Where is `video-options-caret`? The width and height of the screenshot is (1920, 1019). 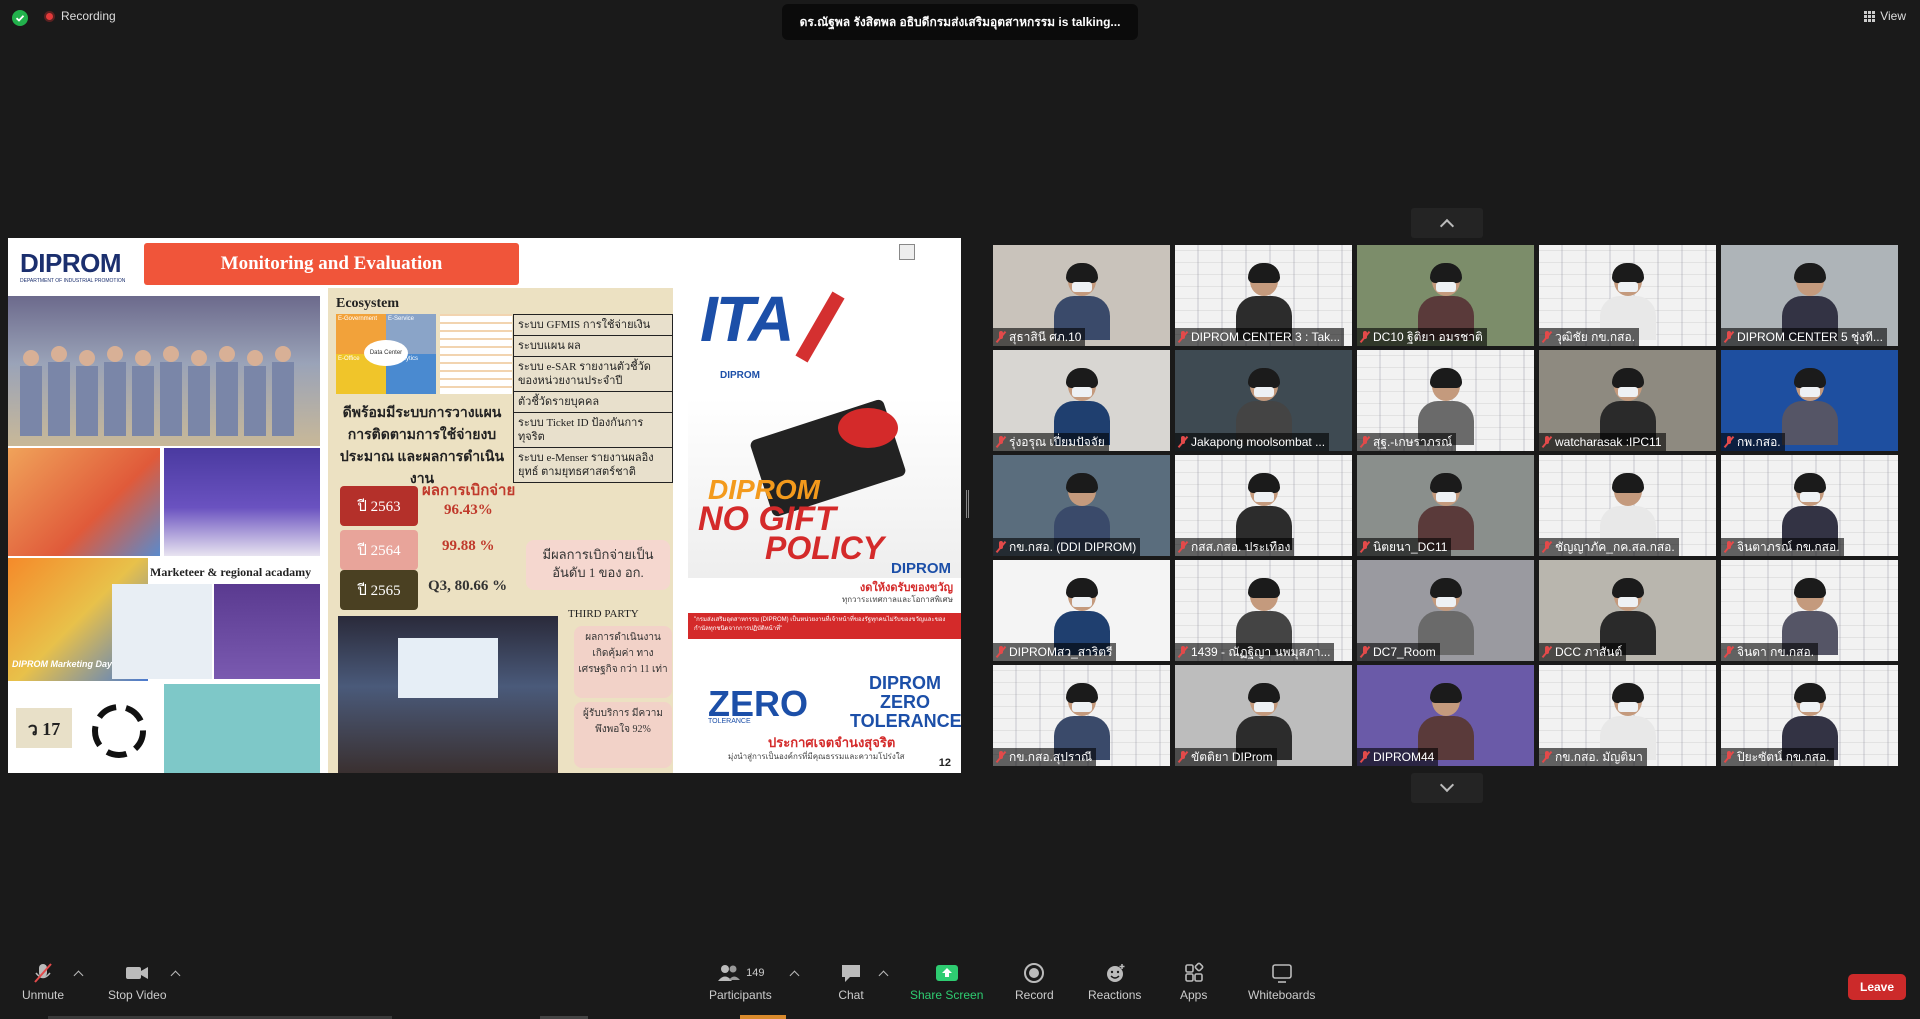 video-options-caret is located at coordinates (175, 975).